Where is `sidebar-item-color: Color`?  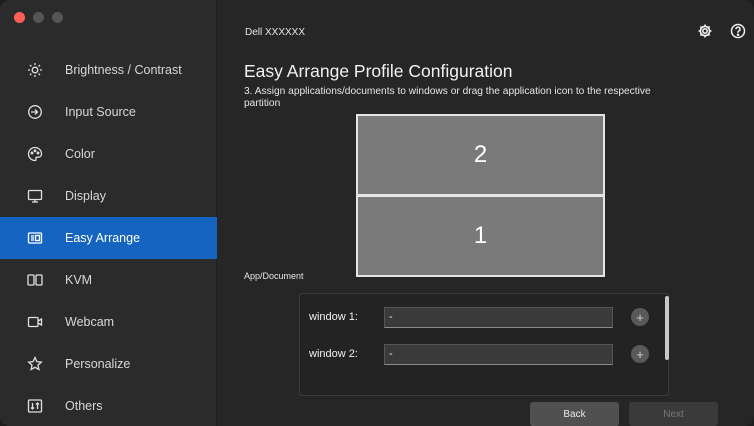 sidebar-item-color: Color is located at coordinates (108, 154).